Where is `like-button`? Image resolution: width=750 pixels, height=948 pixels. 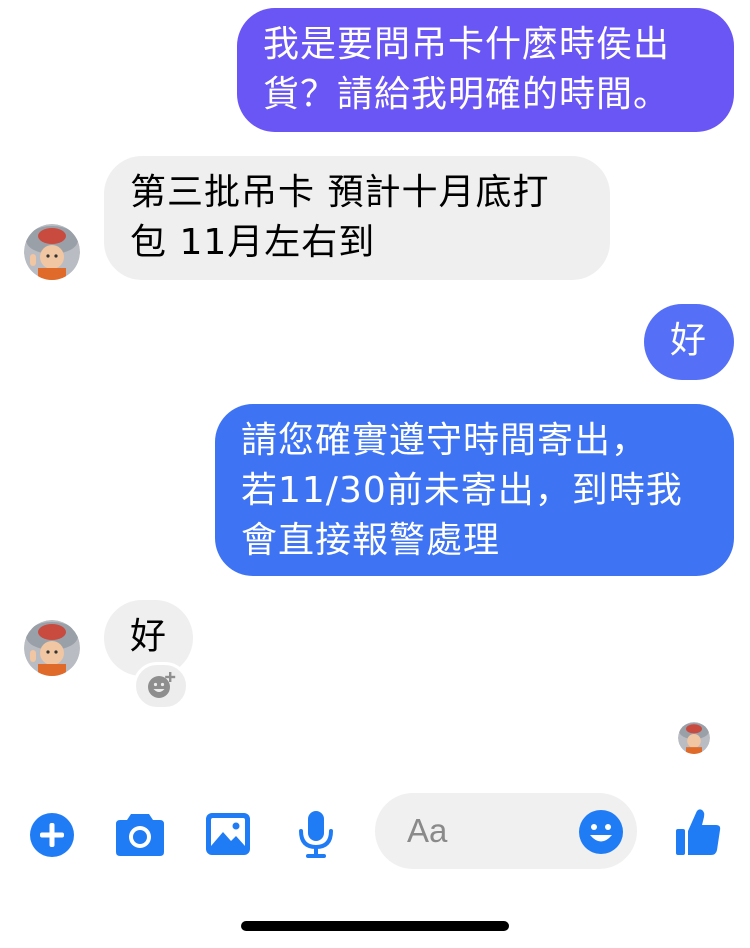 like-button is located at coordinates (698, 832).